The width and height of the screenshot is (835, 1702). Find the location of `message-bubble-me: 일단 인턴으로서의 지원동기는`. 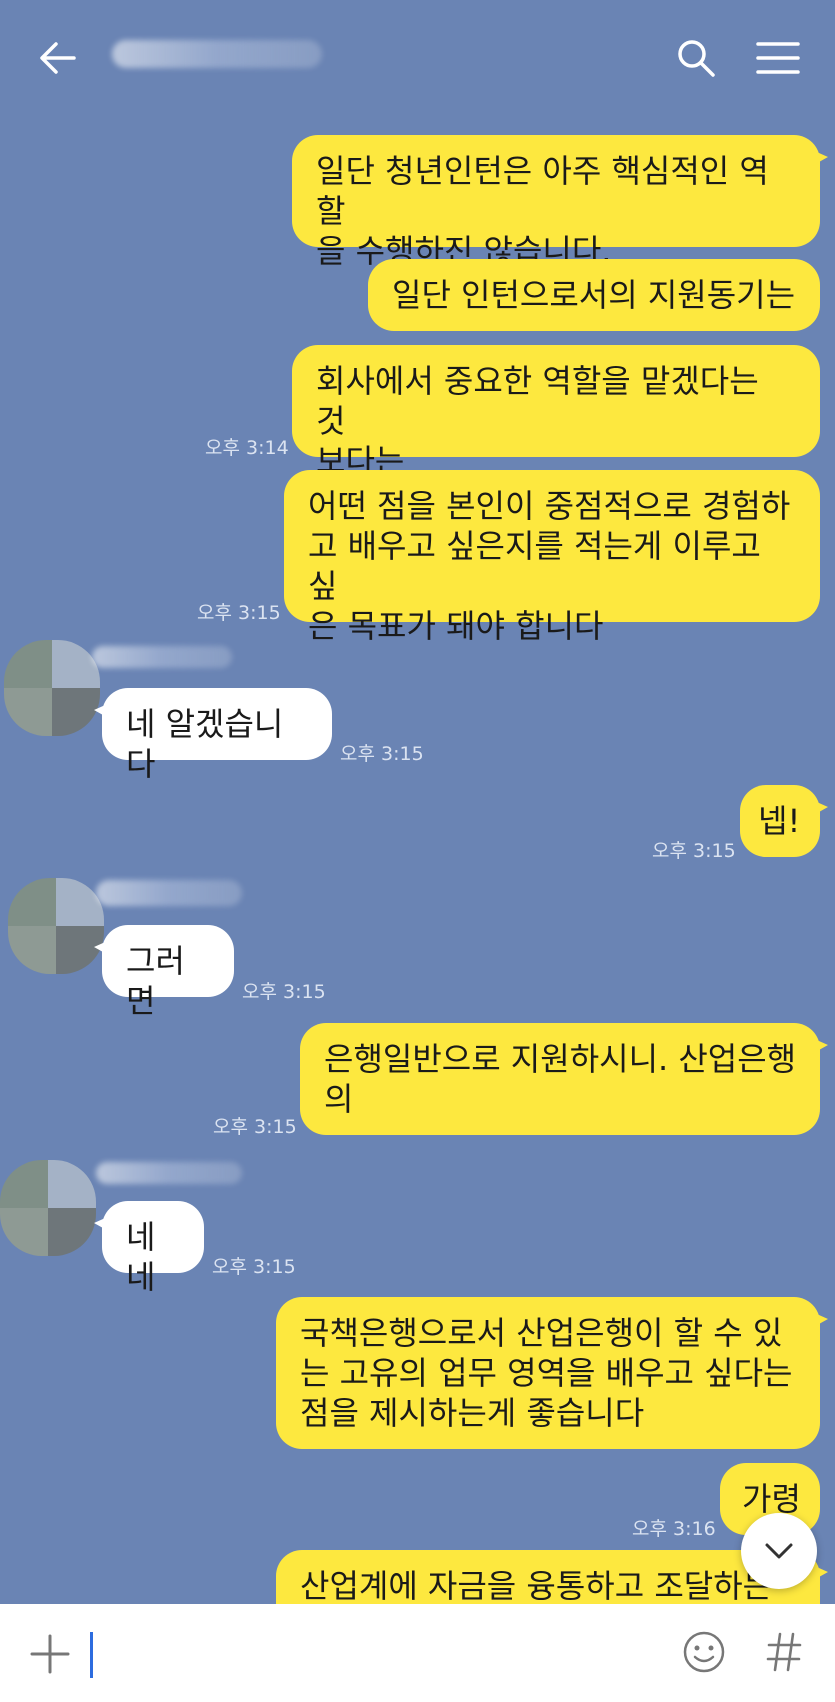

message-bubble-me: 일단 인턴으로서의 지원동기는 is located at coordinates (594, 295).